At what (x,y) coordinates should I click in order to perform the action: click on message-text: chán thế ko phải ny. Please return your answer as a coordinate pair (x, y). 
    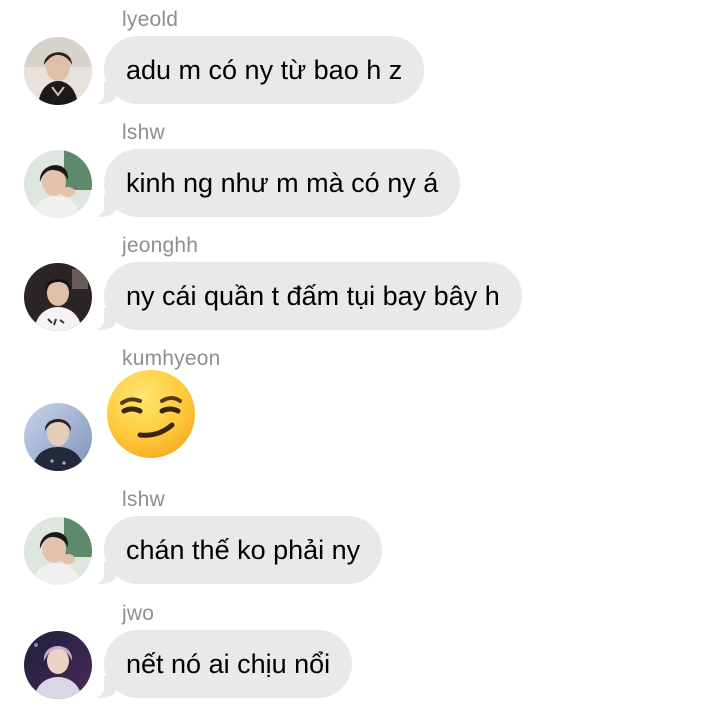
    Looking at the image, I should click on (243, 549).